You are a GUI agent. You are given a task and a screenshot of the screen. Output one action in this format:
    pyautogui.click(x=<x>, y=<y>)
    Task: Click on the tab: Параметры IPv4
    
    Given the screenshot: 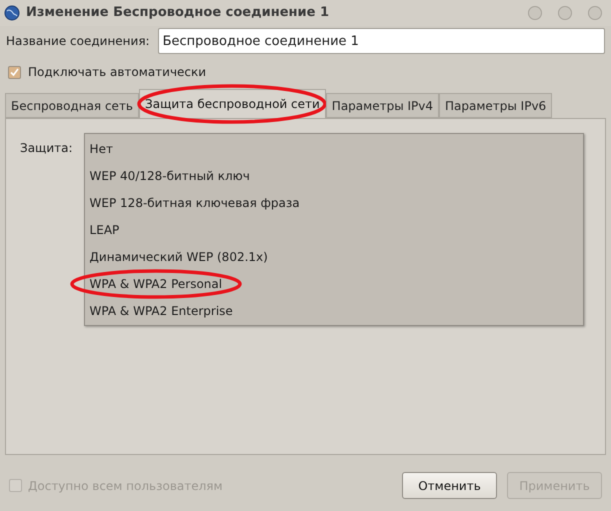 What is the action you would take?
    pyautogui.click(x=382, y=105)
    